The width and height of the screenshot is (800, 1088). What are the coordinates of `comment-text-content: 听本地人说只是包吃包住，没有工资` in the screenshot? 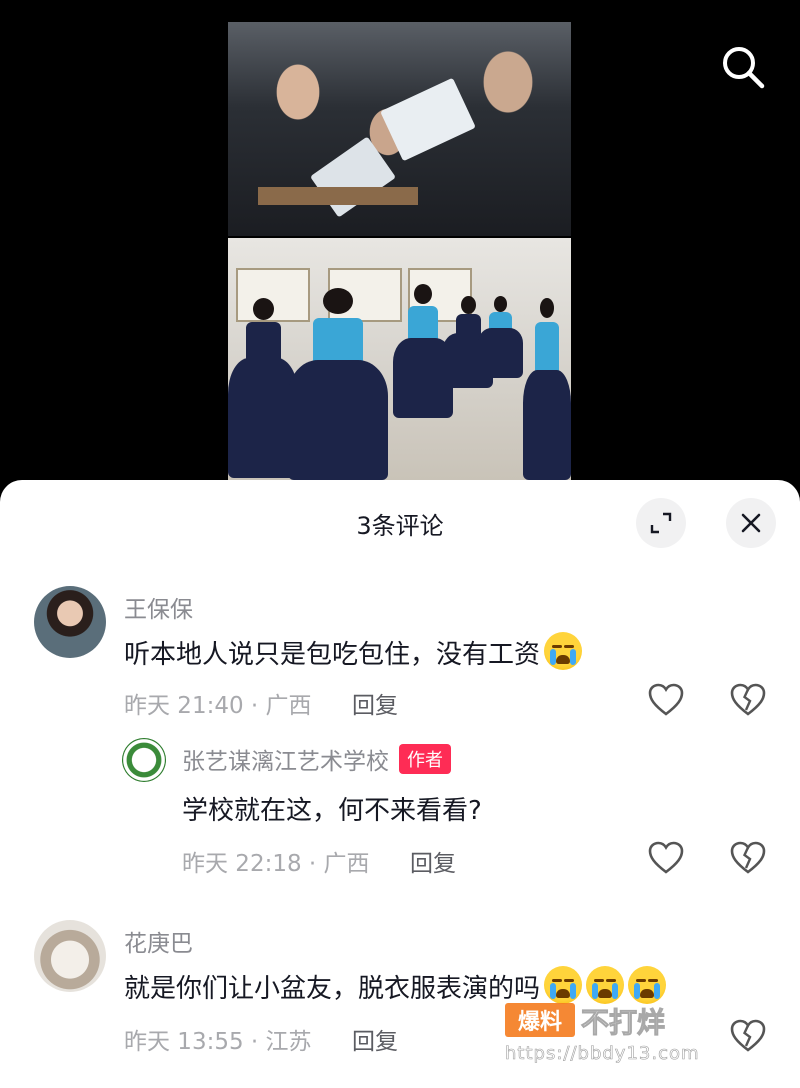 It's located at (332, 655).